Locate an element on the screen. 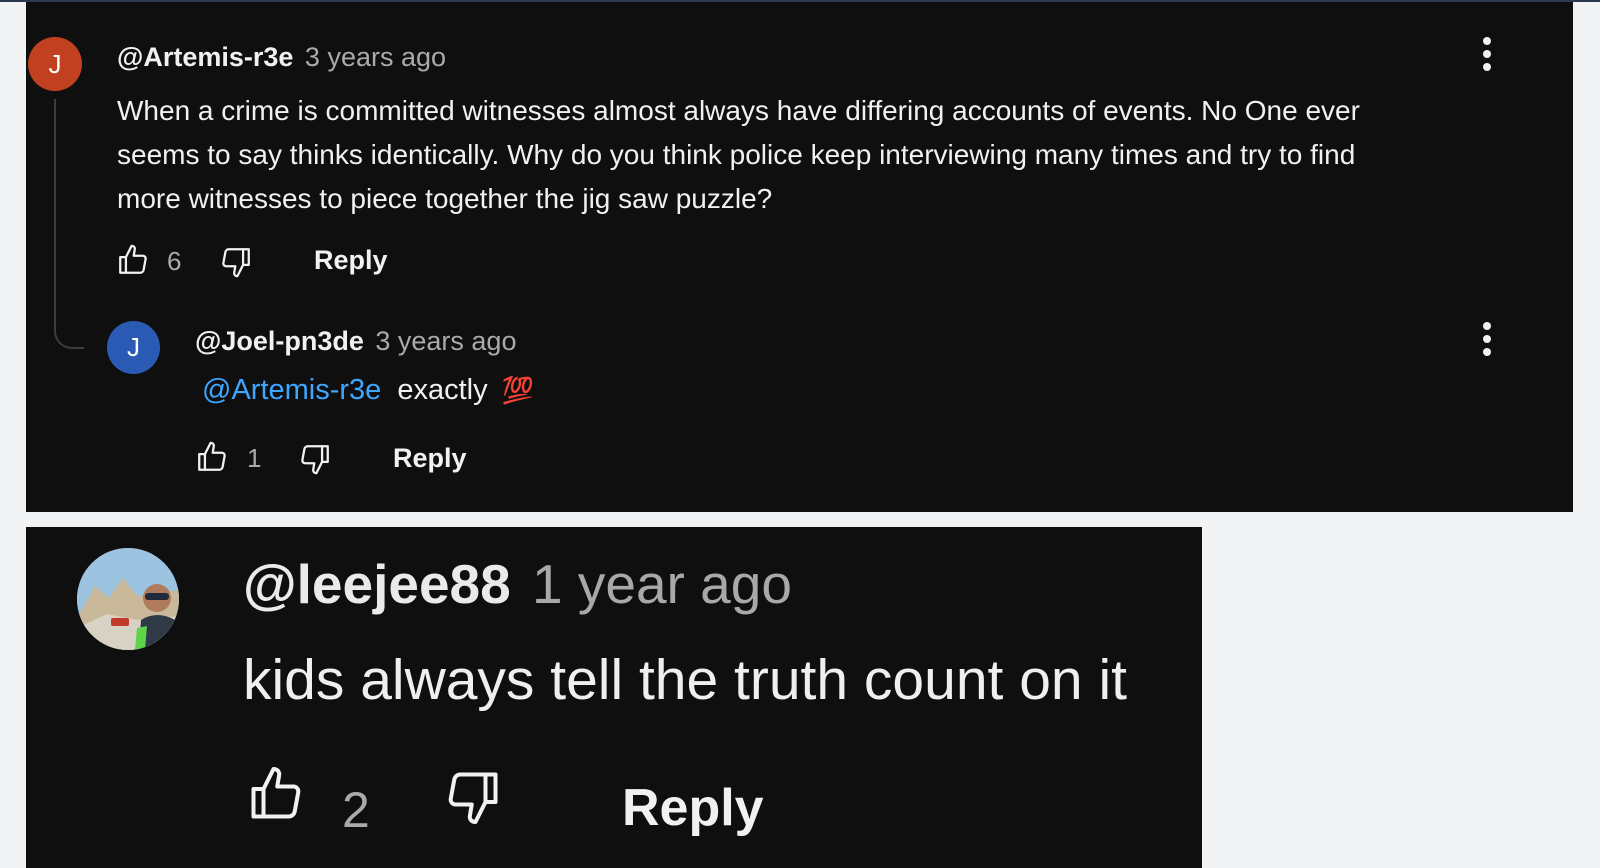  comment-header: @Artemis-r3e 3 years ago is located at coordinates (281, 58).